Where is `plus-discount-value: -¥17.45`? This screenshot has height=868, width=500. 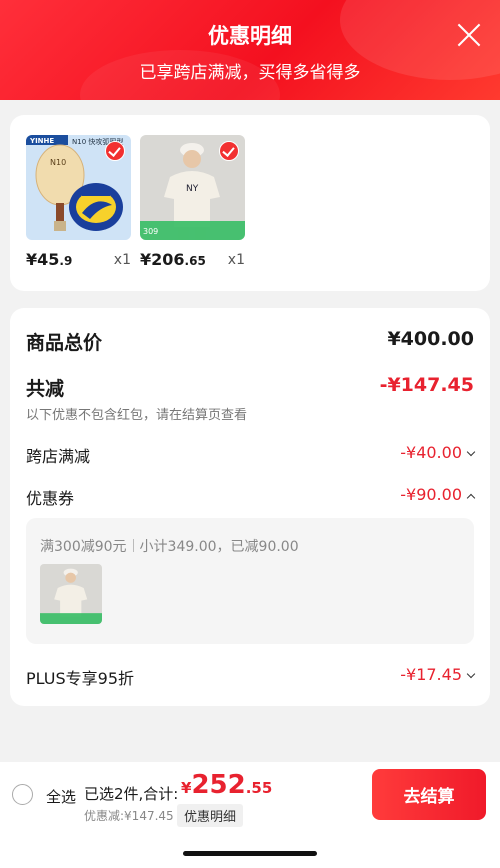
plus-discount-value: -¥17.45 is located at coordinates (438, 674).